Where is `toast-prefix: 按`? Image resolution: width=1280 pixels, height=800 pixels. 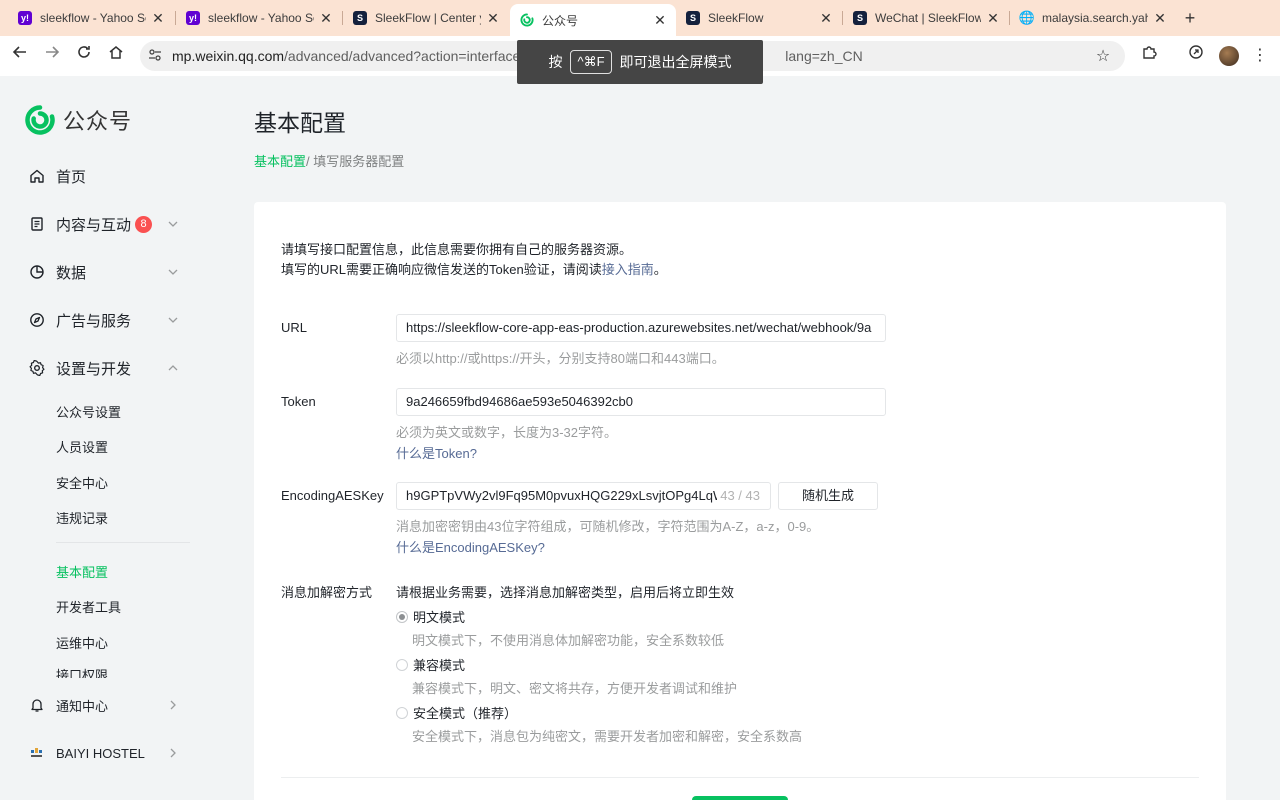
toast-prefix: 按 is located at coordinates (555, 62).